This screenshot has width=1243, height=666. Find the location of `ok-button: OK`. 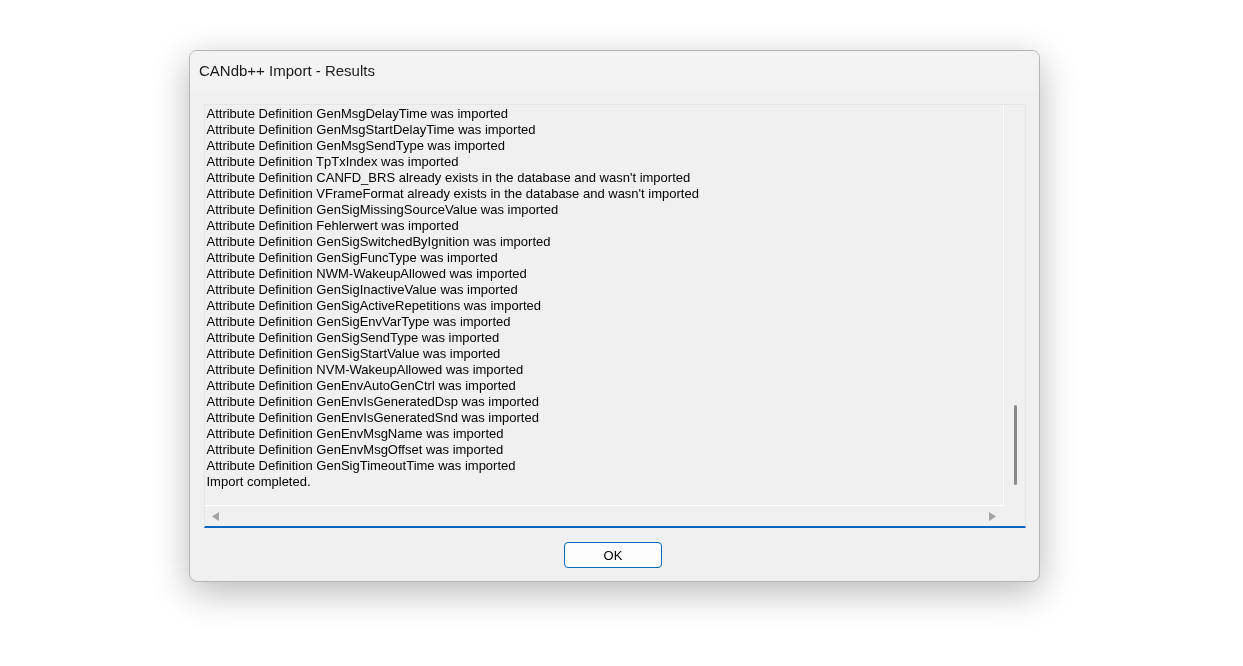

ok-button: OK is located at coordinates (613, 555).